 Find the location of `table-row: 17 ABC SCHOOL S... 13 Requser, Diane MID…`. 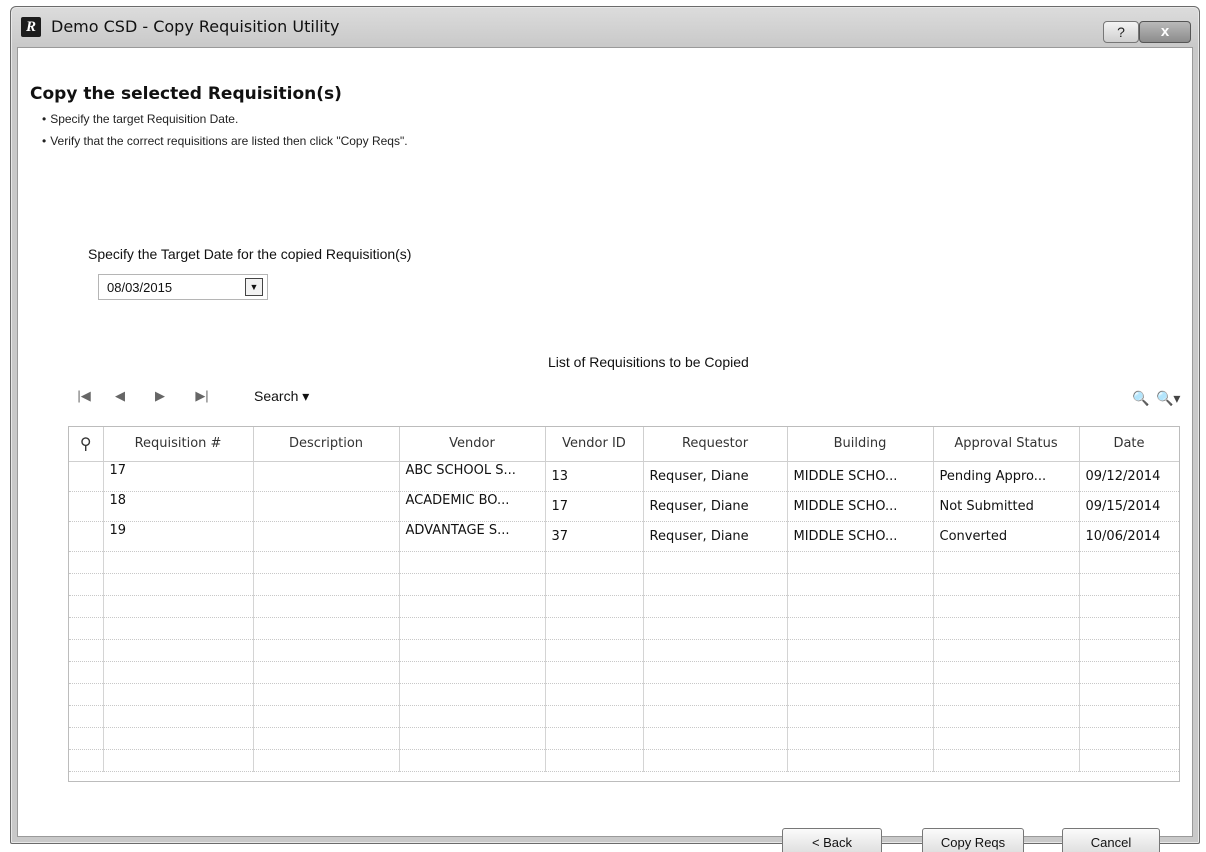

table-row: 17 ABC SCHOOL S... 13 Requser, Diane MID… is located at coordinates (624, 476).